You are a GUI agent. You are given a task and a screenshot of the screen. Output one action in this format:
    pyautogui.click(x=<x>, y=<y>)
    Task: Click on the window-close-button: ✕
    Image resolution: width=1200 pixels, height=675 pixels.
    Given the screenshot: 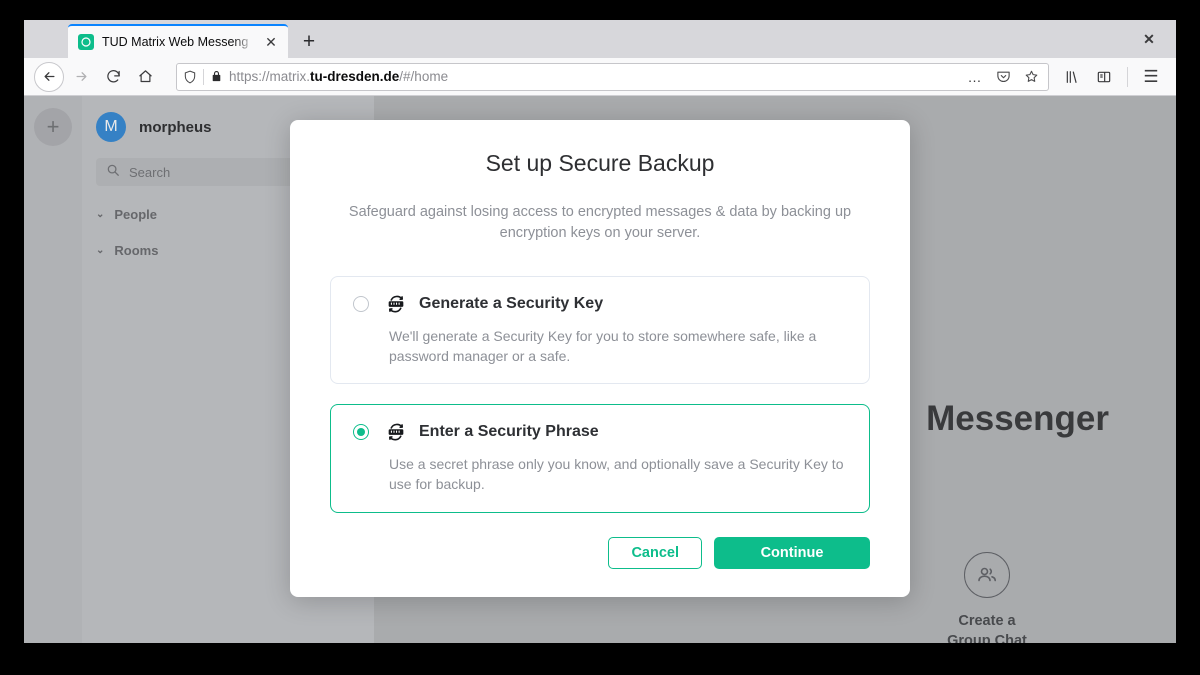 What is the action you would take?
    pyautogui.click(x=1149, y=39)
    